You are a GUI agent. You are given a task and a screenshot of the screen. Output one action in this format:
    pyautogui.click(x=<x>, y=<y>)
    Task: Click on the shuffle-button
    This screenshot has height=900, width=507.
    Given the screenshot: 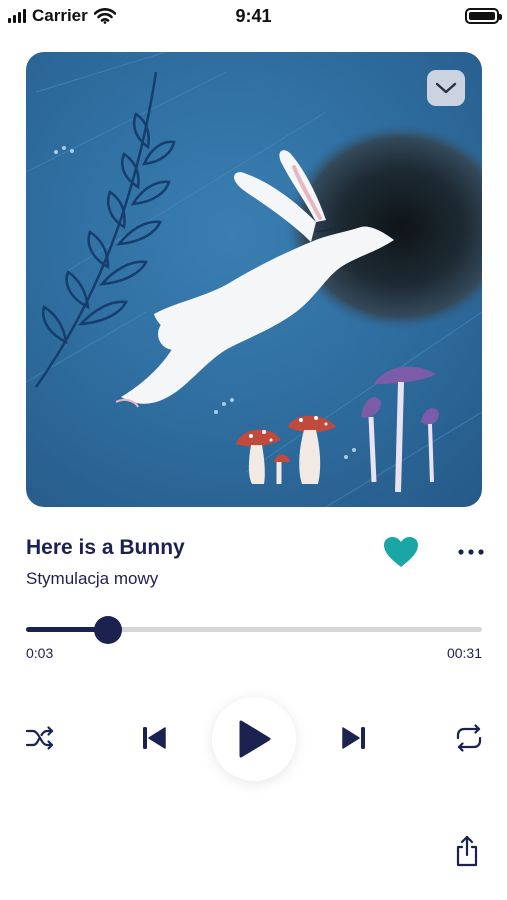 What is the action you would take?
    pyautogui.click(x=40, y=738)
    